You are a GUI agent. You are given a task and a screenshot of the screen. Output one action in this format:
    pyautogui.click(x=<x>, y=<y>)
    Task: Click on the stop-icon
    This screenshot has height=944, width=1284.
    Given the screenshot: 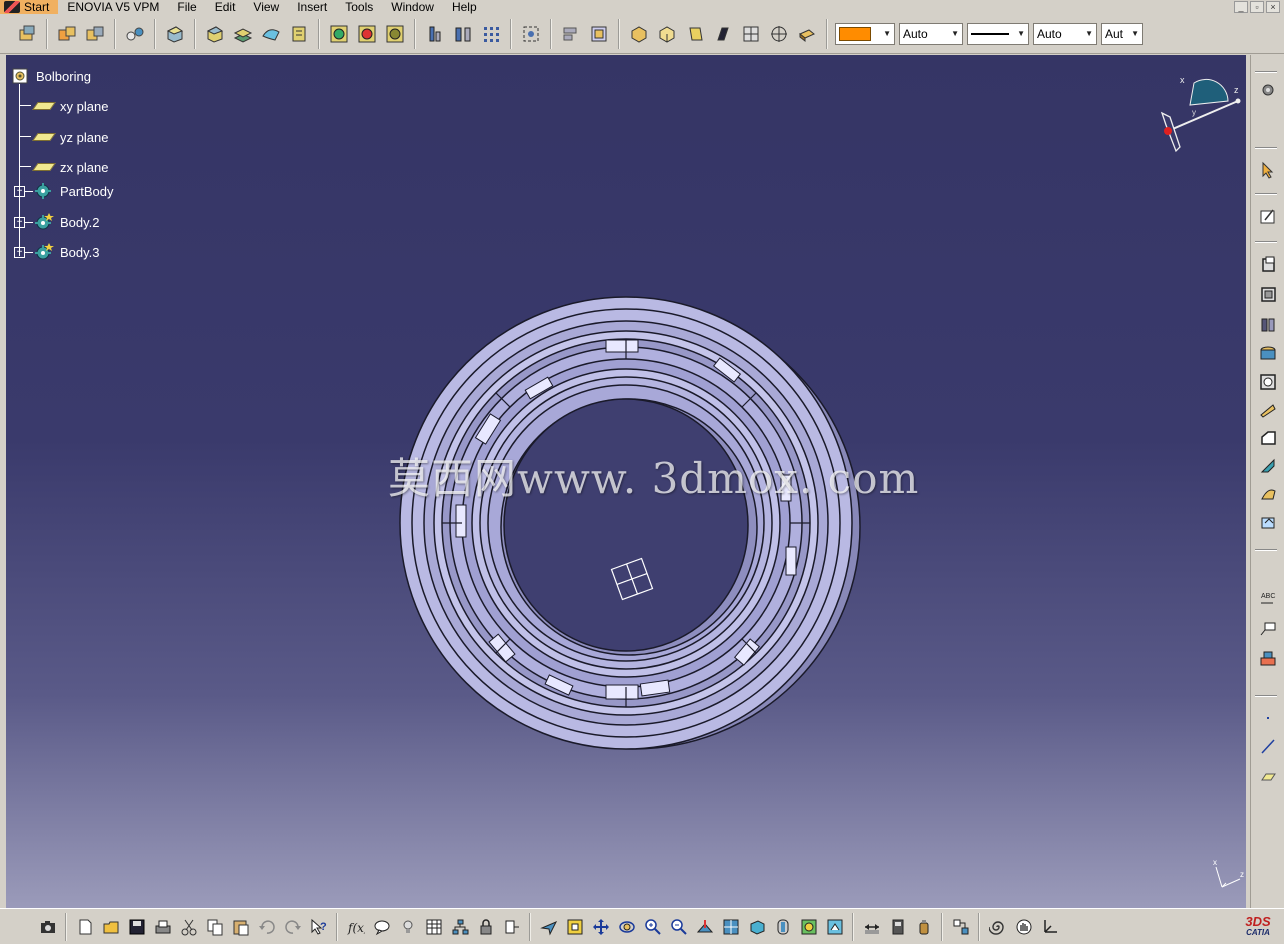 What is the action you would take?
    pyautogui.click(x=367, y=34)
    